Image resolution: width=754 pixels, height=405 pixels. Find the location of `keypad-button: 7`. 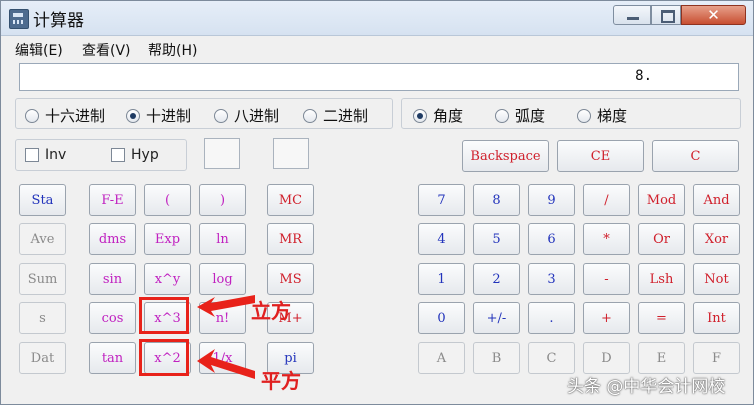

keypad-button: 7 is located at coordinates (441, 200).